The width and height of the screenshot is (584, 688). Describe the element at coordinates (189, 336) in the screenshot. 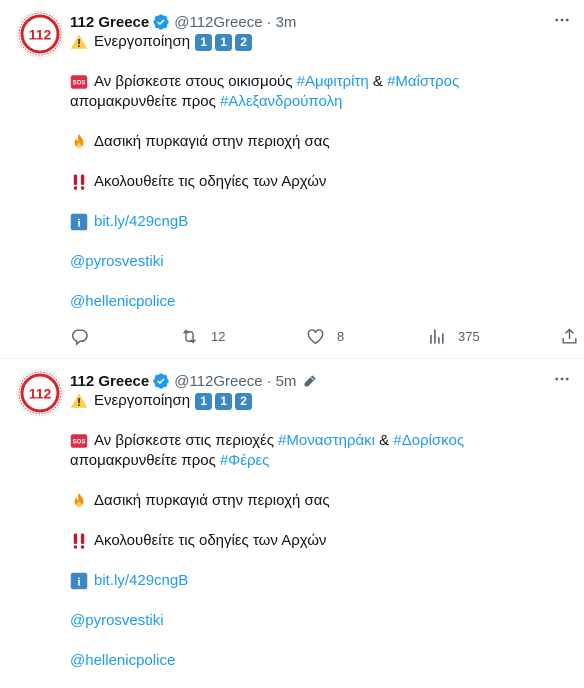

I see `retweet-icon` at that location.